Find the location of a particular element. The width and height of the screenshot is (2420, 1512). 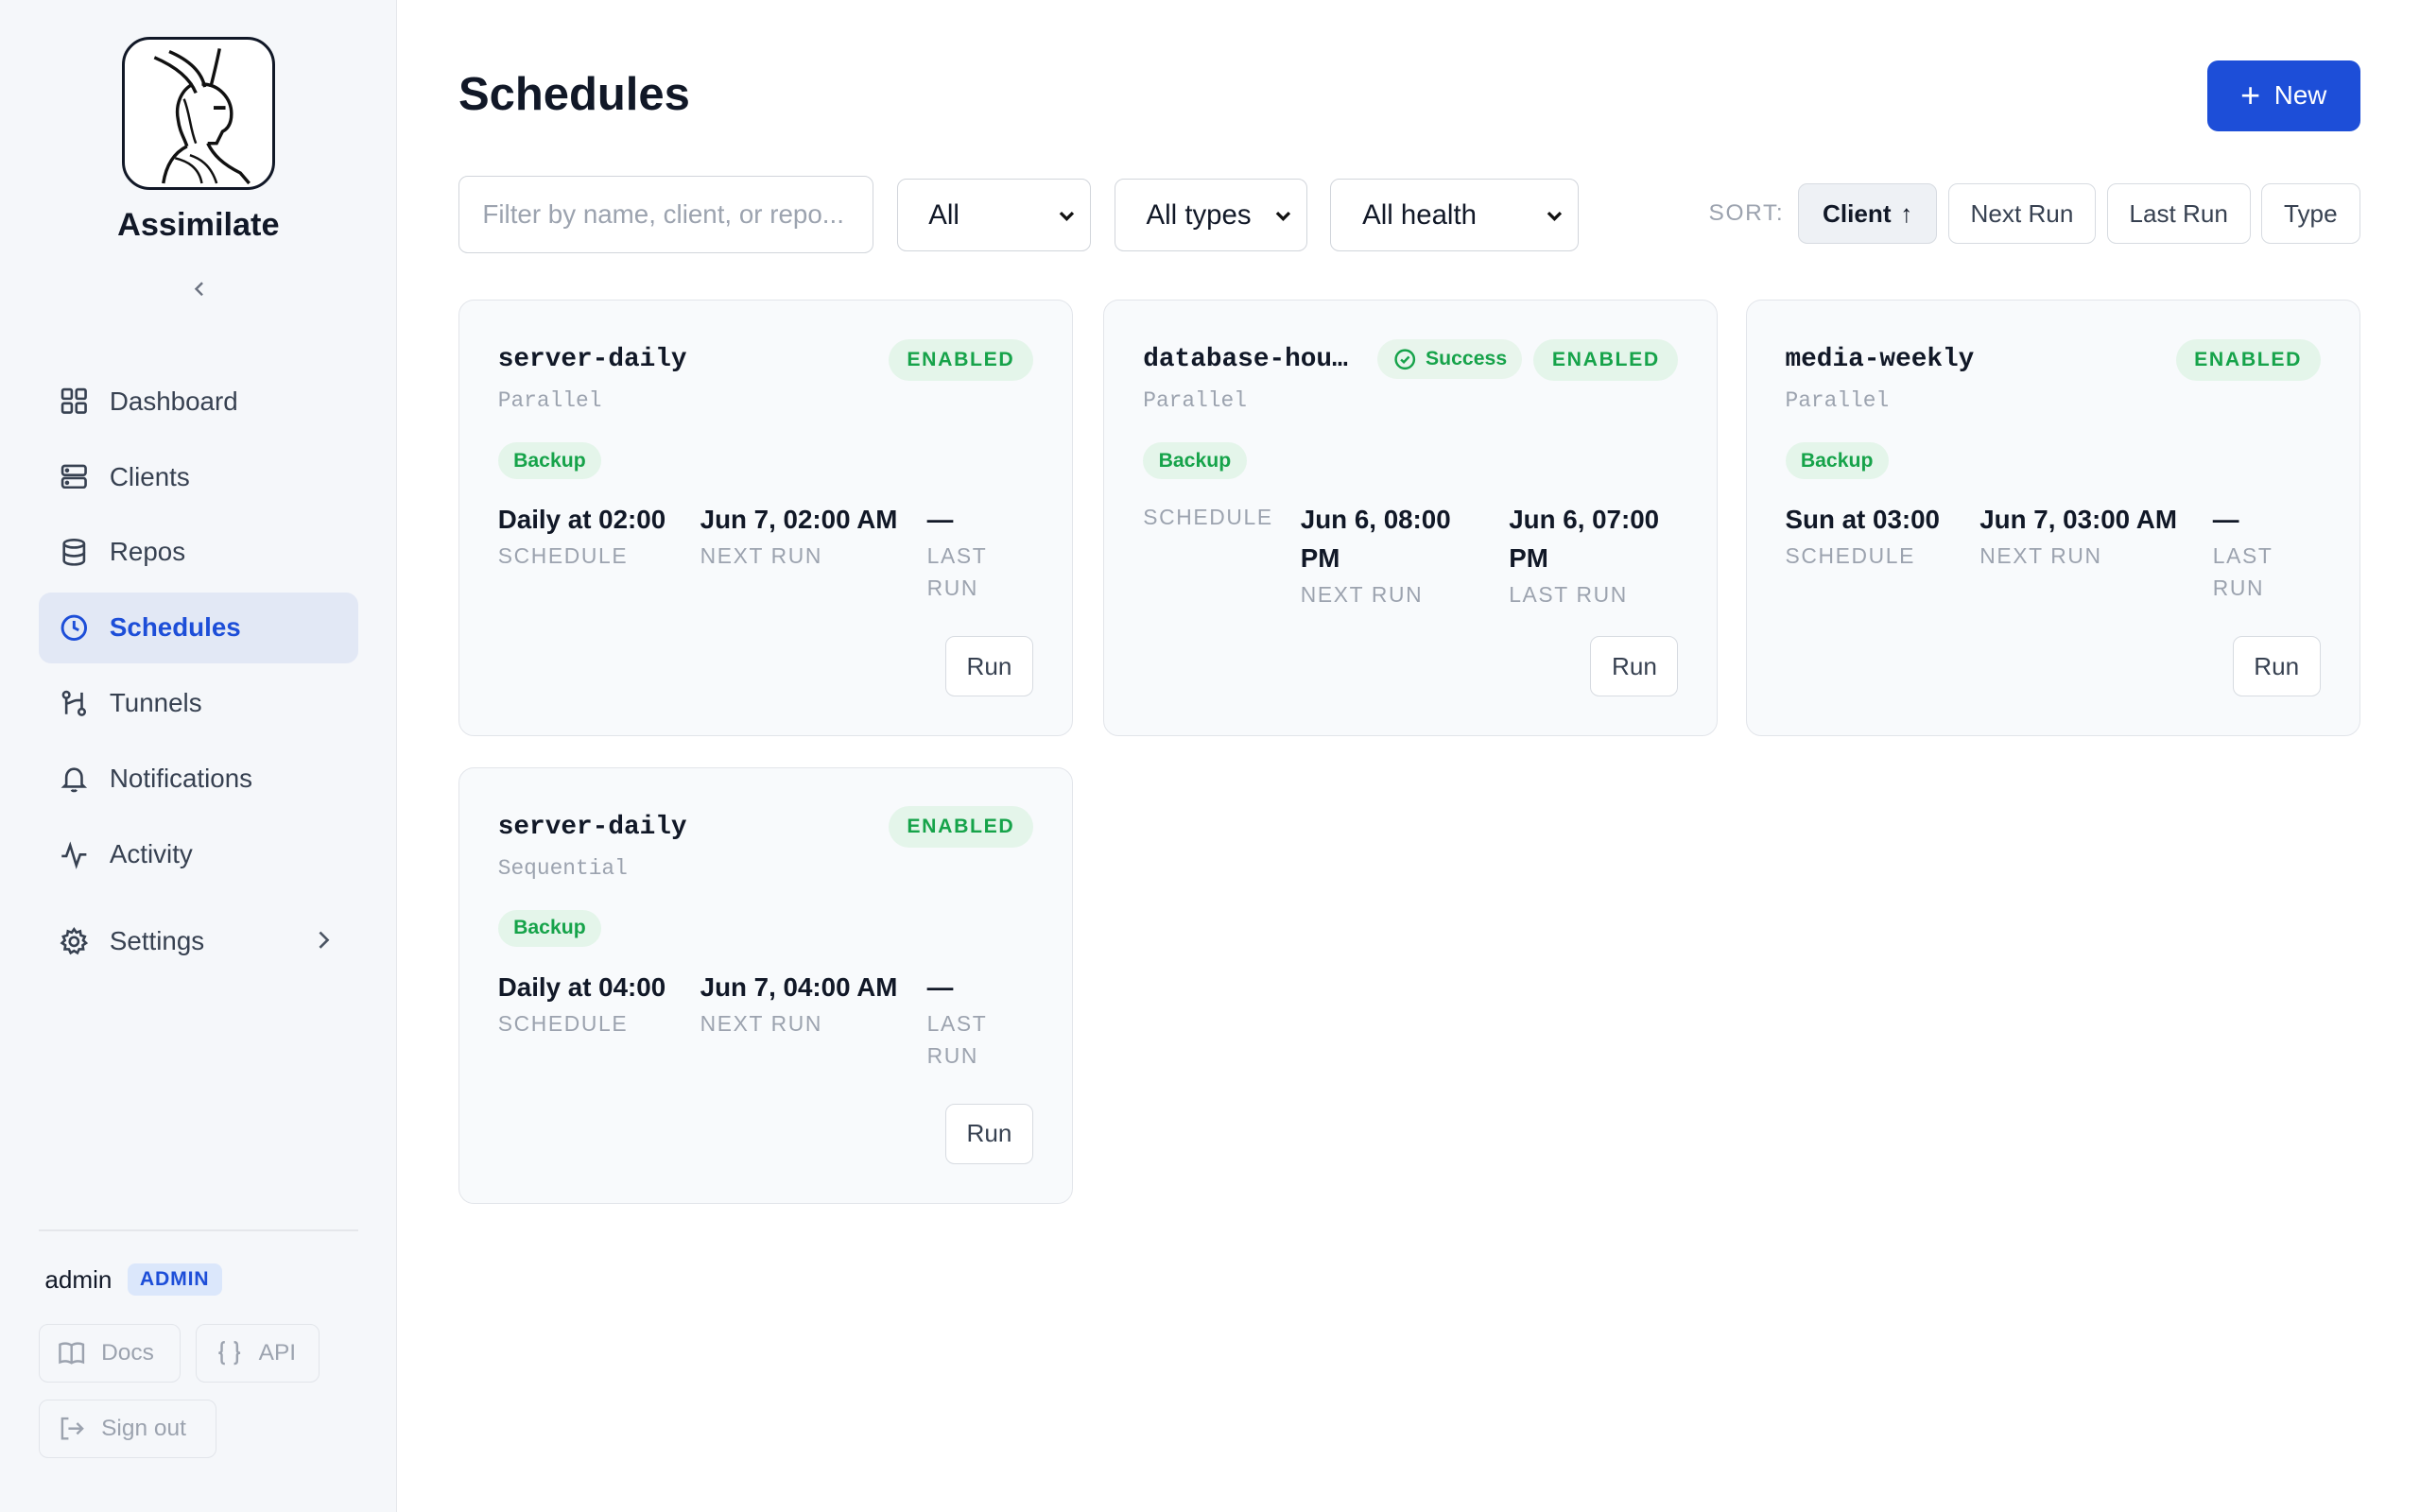

health-filter-select: All health is located at coordinates (1455, 215).